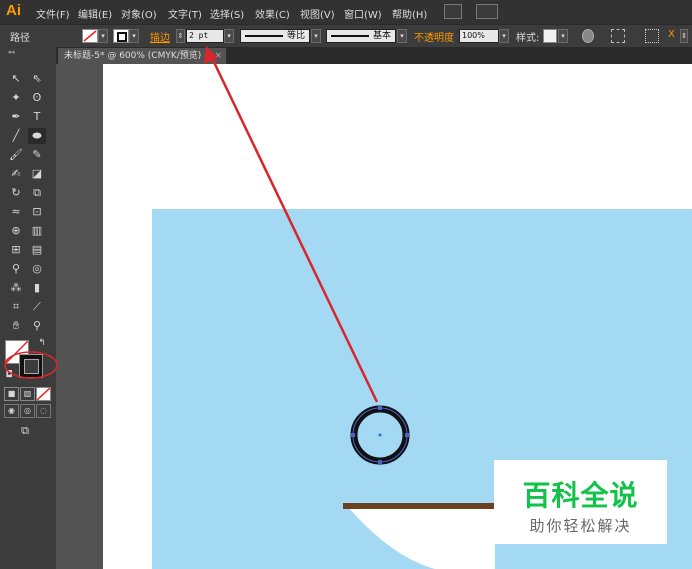 This screenshot has width=692, height=569. Describe the element at coordinates (380, 462) in the screenshot. I see `anchor-point-bottom` at that location.